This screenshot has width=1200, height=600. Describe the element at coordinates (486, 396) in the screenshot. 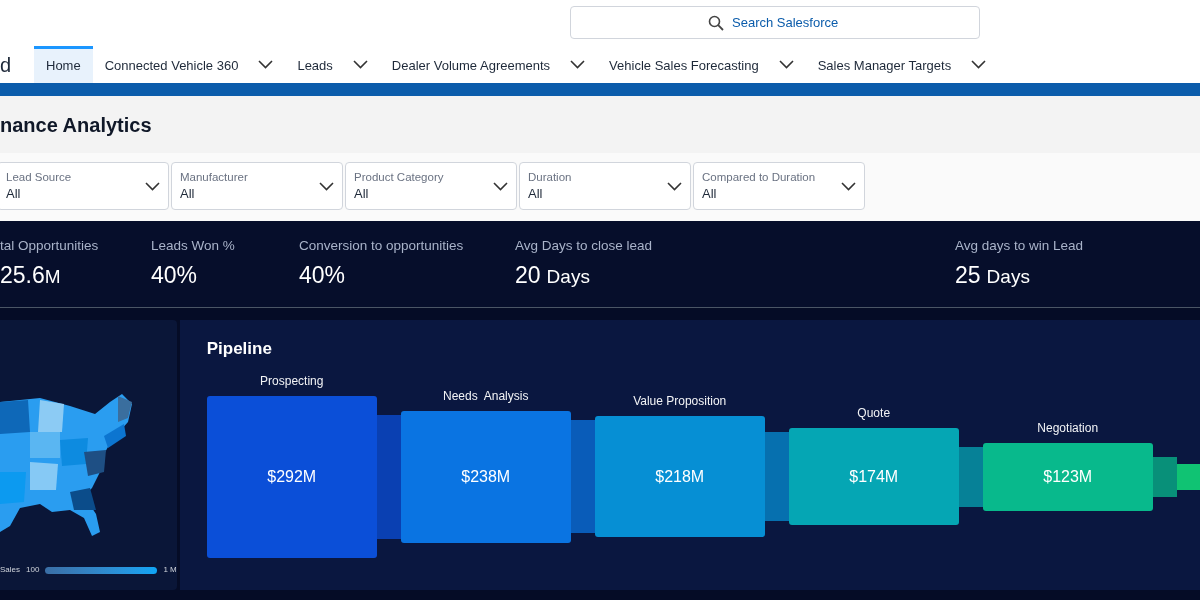

I see `stage-label: Needs Analysis` at that location.